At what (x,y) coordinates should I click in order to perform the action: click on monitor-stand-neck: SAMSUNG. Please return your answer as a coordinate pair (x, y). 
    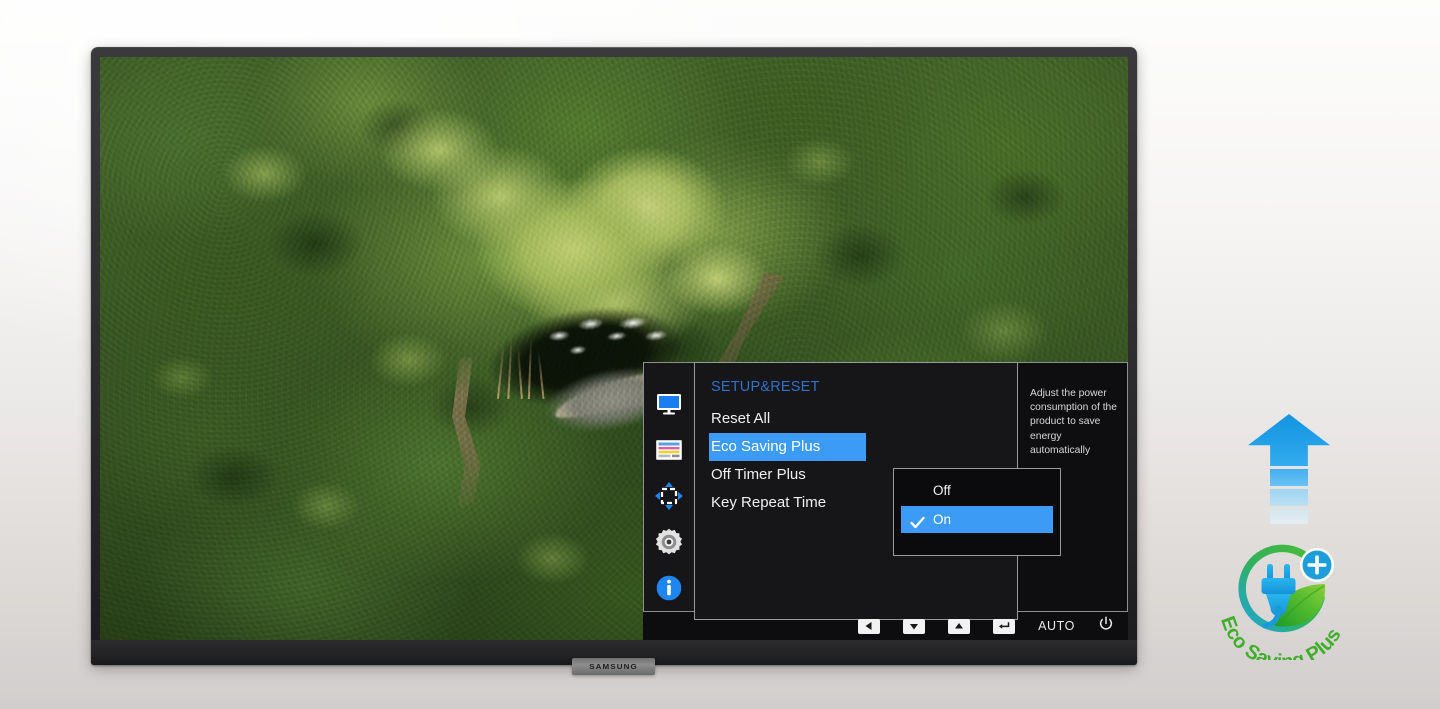
    Looking at the image, I should click on (613, 666).